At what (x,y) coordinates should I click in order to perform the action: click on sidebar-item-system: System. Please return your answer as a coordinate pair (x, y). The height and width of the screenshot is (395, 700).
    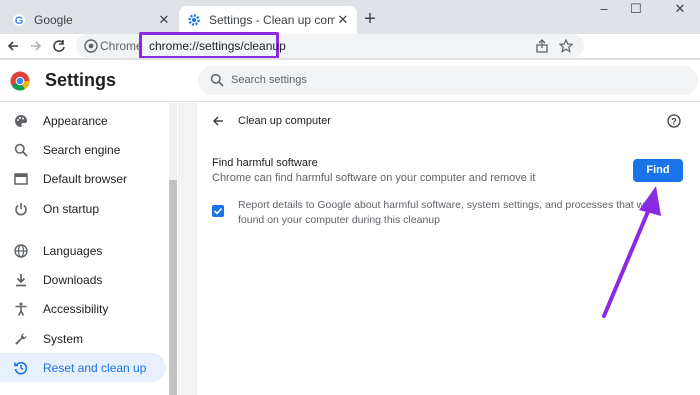
    Looking at the image, I should click on (83, 338).